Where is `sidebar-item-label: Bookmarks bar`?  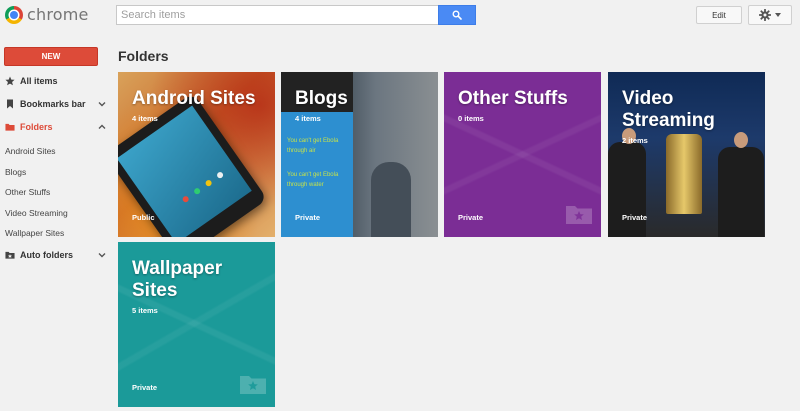 sidebar-item-label: Bookmarks bar is located at coordinates (53, 104).